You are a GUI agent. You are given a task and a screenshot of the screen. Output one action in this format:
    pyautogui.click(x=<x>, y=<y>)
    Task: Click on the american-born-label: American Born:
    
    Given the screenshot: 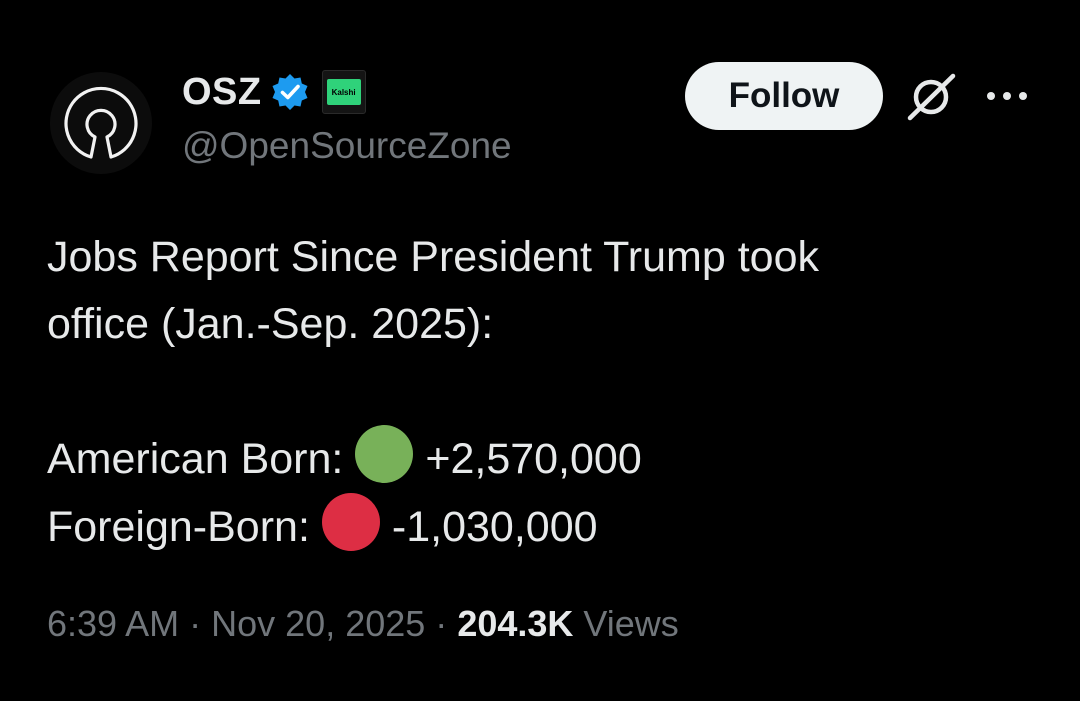 What is the action you would take?
    pyautogui.click(x=195, y=459)
    